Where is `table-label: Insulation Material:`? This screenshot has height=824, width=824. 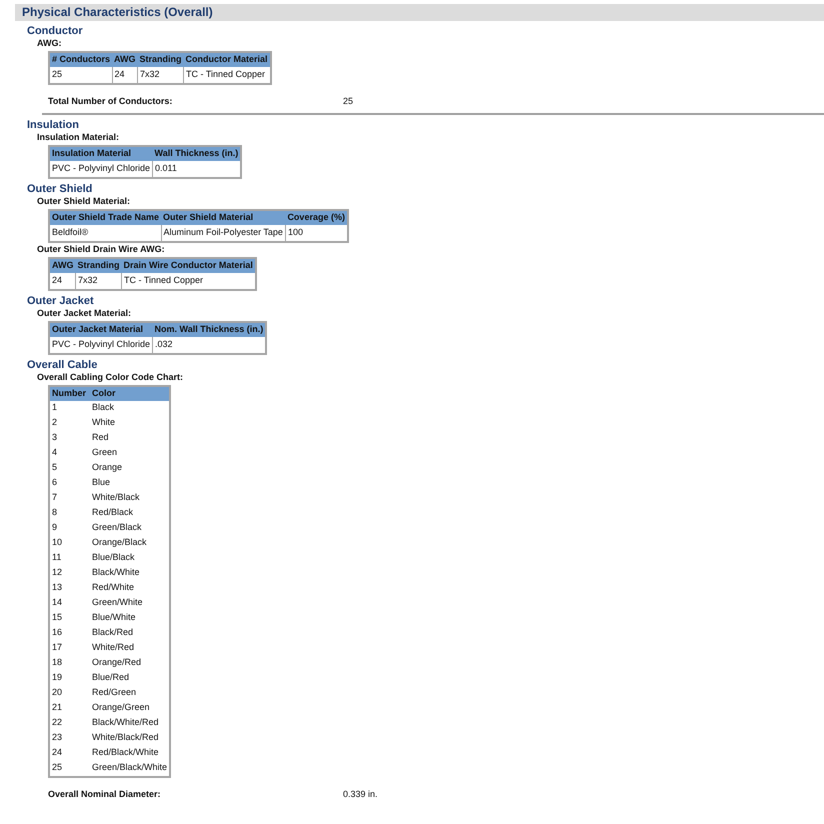 table-label: Insulation Material: is located at coordinates (78, 137).